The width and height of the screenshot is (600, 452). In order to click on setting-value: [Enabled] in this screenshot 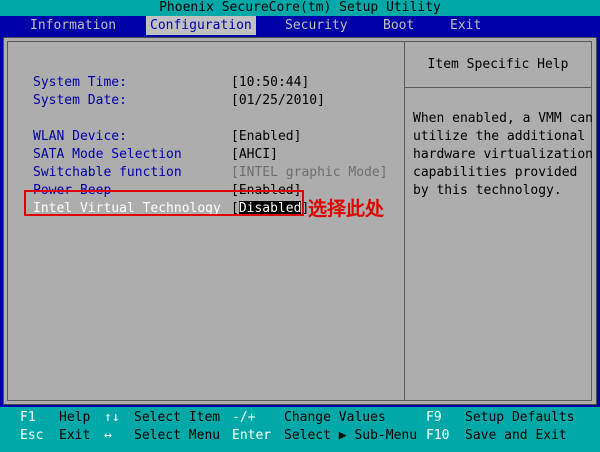, I will do `click(266, 137)`.